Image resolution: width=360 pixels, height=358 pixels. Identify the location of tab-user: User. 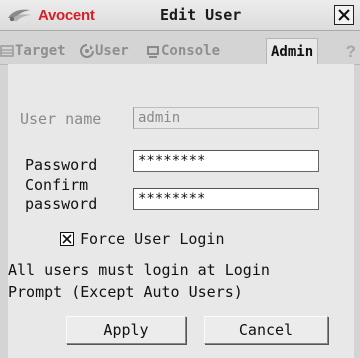
(104, 51).